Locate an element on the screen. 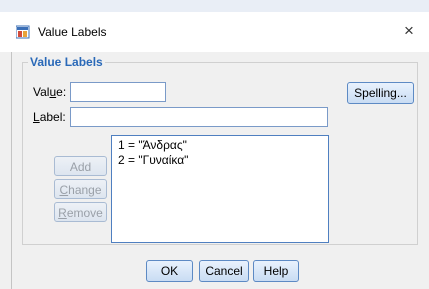 The image size is (429, 289). left-edge-line is located at coordinates (11, 170).